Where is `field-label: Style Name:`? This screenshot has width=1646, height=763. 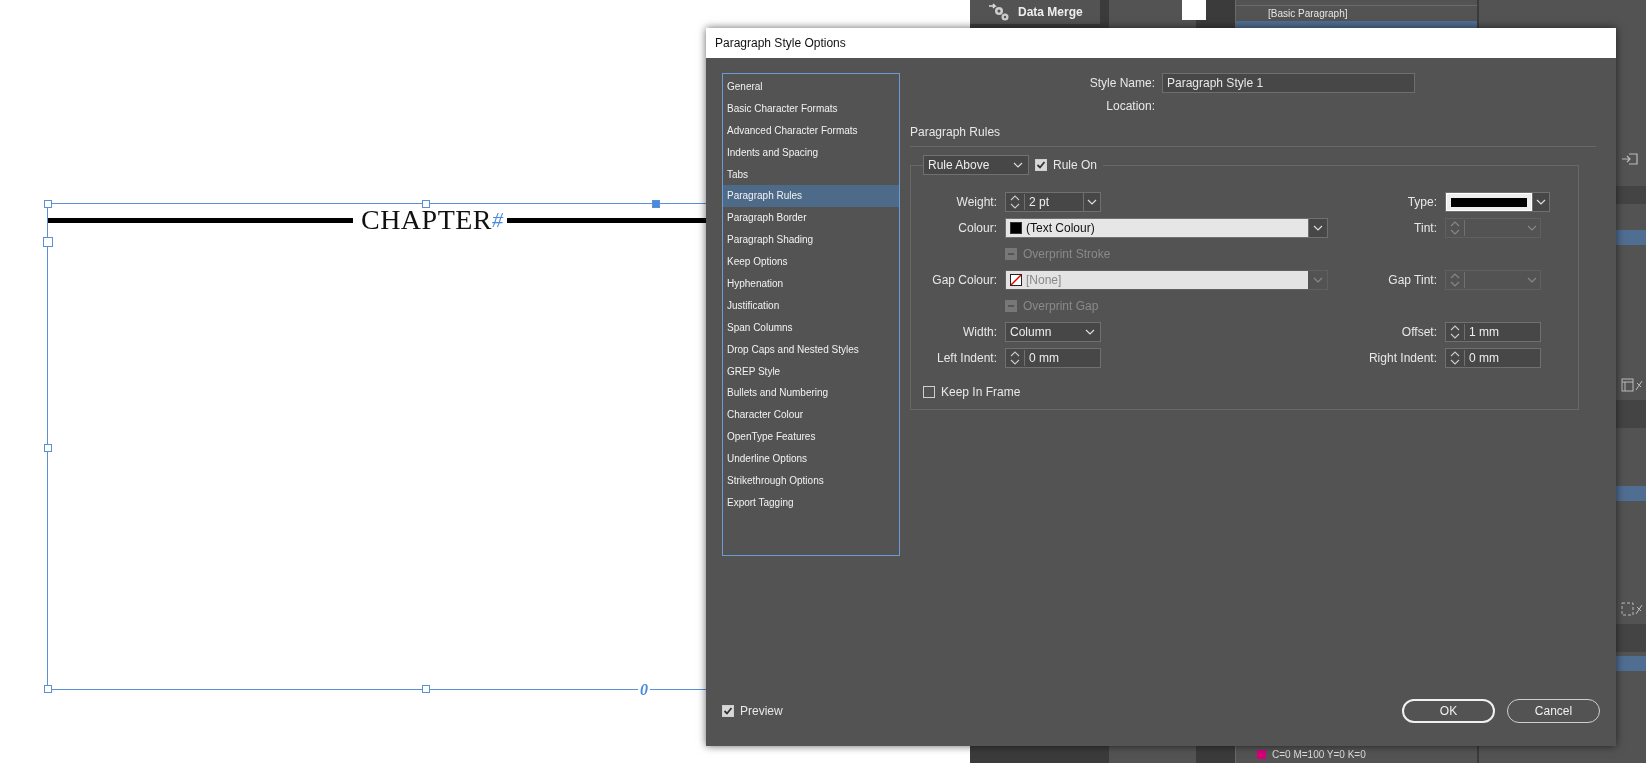 field-label: Style Name: is located at coordinates (1121, 83).